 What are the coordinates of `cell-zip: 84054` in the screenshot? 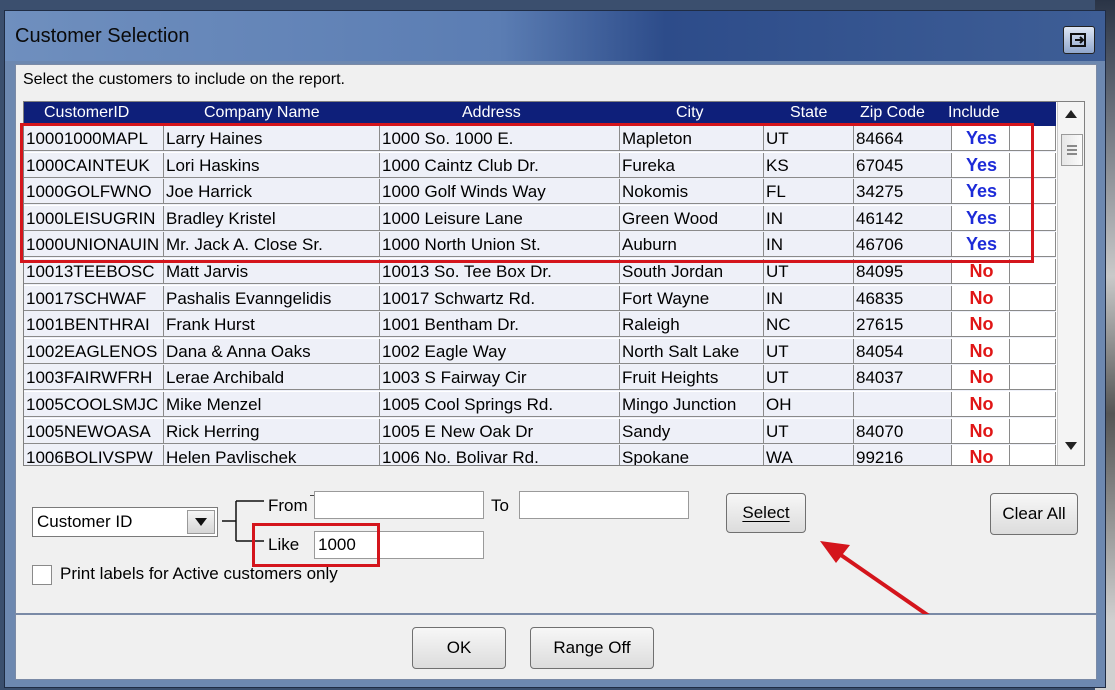 It's located at (903, 351).